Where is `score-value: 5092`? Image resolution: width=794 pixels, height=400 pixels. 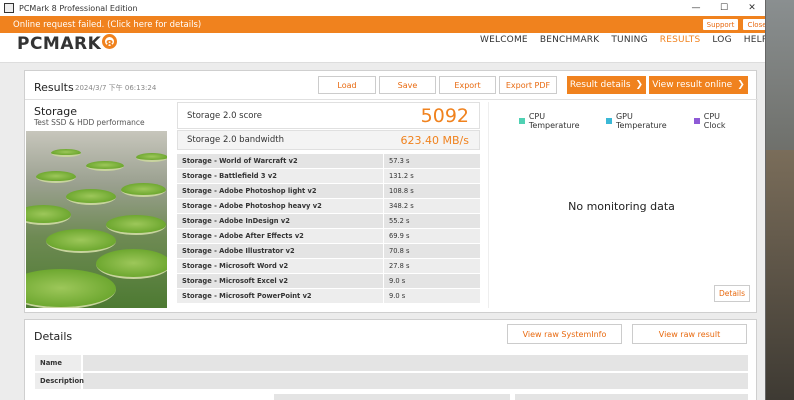 score-value: 5092 is located at coordinates (444, 115).